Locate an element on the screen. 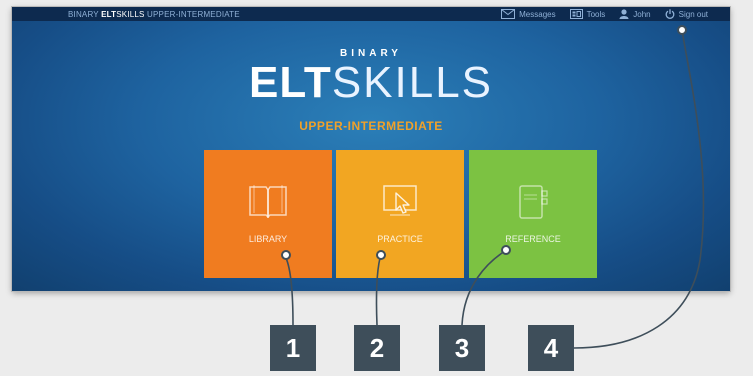 The width and height of the screenshot is (753, 376). callout-3: 3 is located at coordinates (462, 348).